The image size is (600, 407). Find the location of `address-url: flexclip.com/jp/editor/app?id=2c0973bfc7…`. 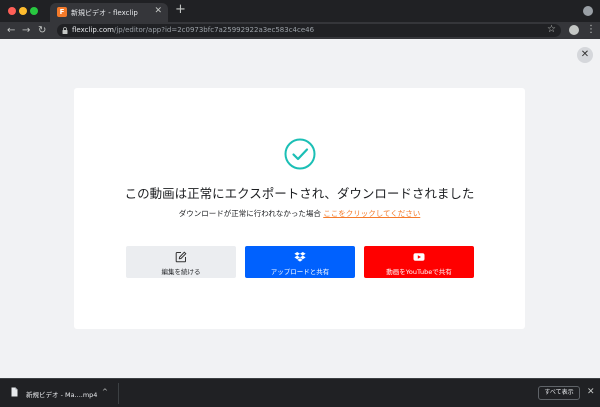

address-url: flexclip.com/jp/editor/app?id=2c0973bfc7… is located at coordinates (193, 30).